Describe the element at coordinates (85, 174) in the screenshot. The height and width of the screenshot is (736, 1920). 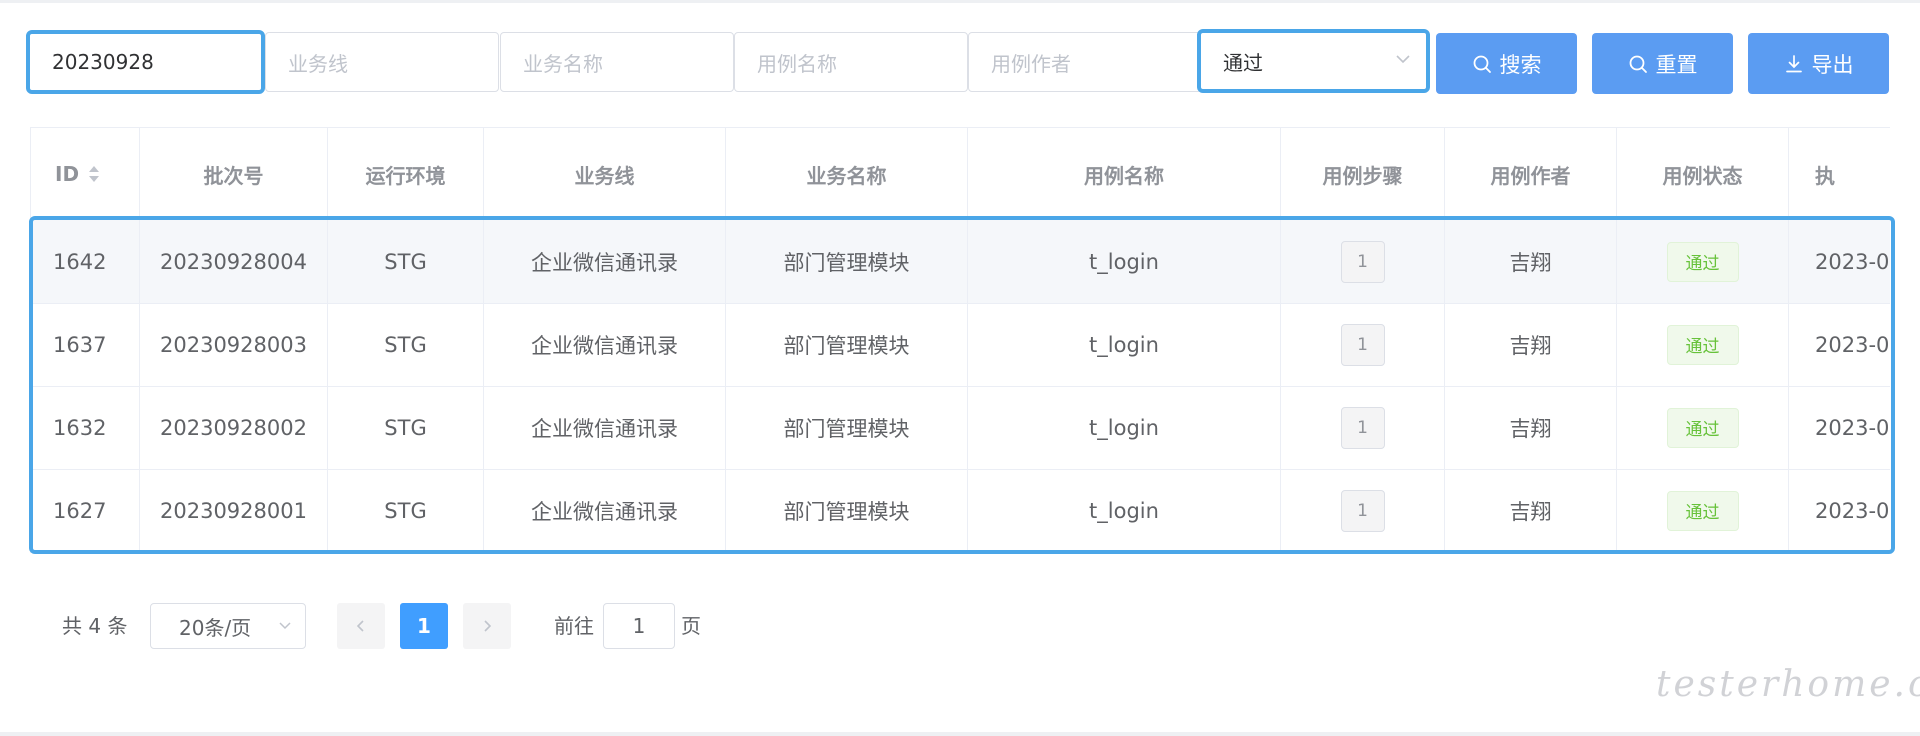
I see `column-header-id: ID` at that location.